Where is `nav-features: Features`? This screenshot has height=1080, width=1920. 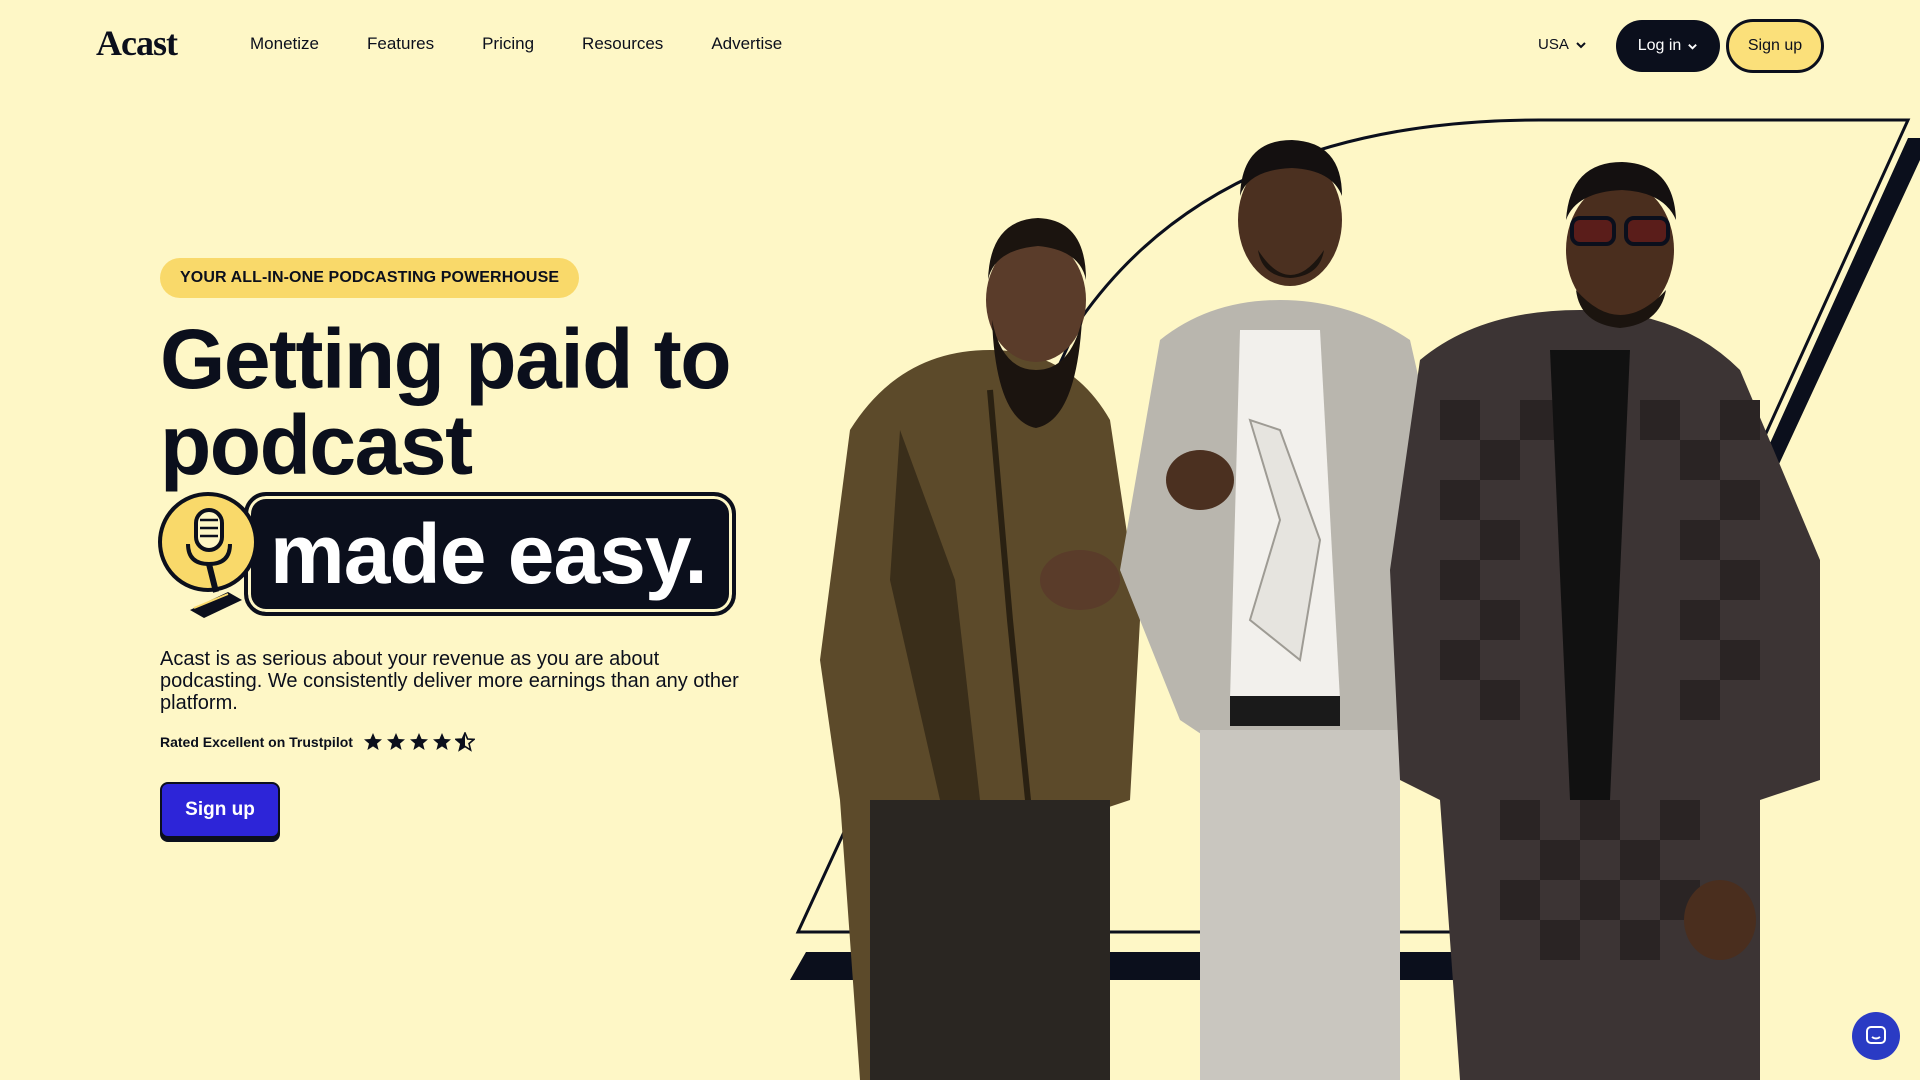 nav-features: Features is located at coordinates (400, 44).